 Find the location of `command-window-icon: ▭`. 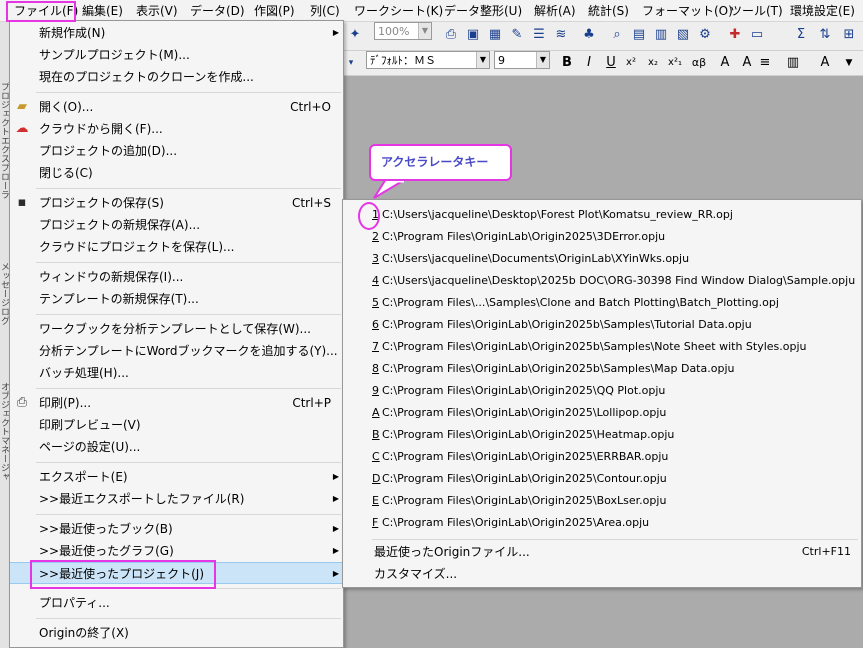

command-window-icon: ▭ is located at coordinates (757, 35).